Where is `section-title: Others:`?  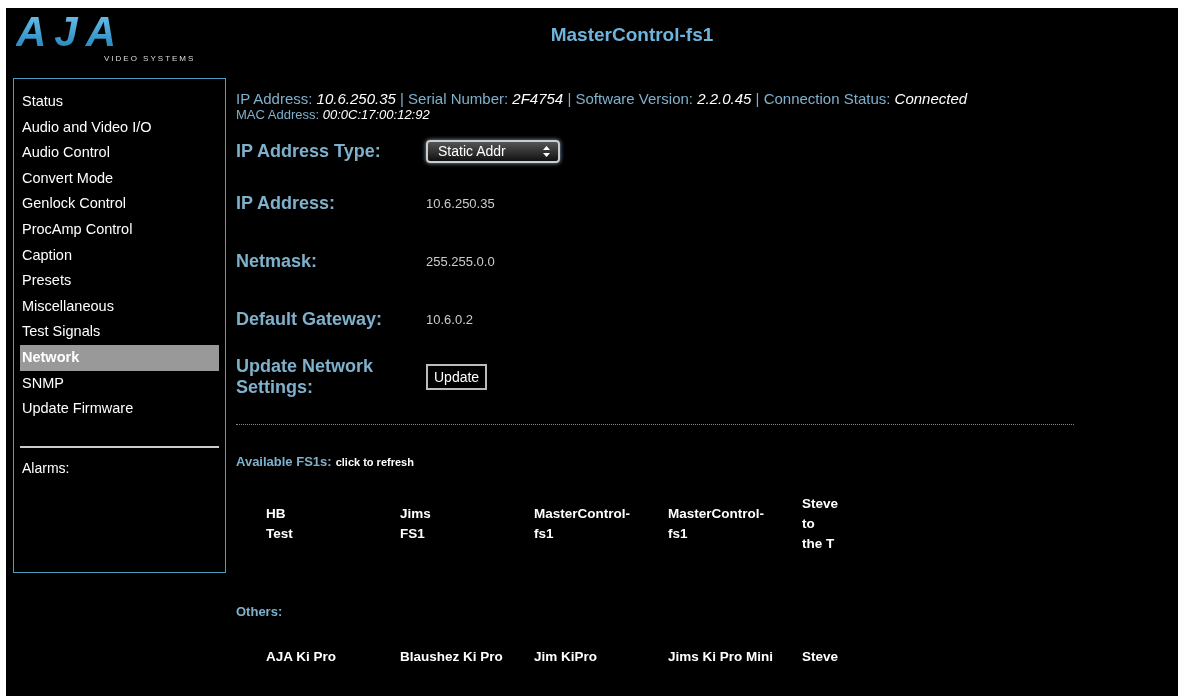 section-title: Others: is located at coordinates (259, 611).